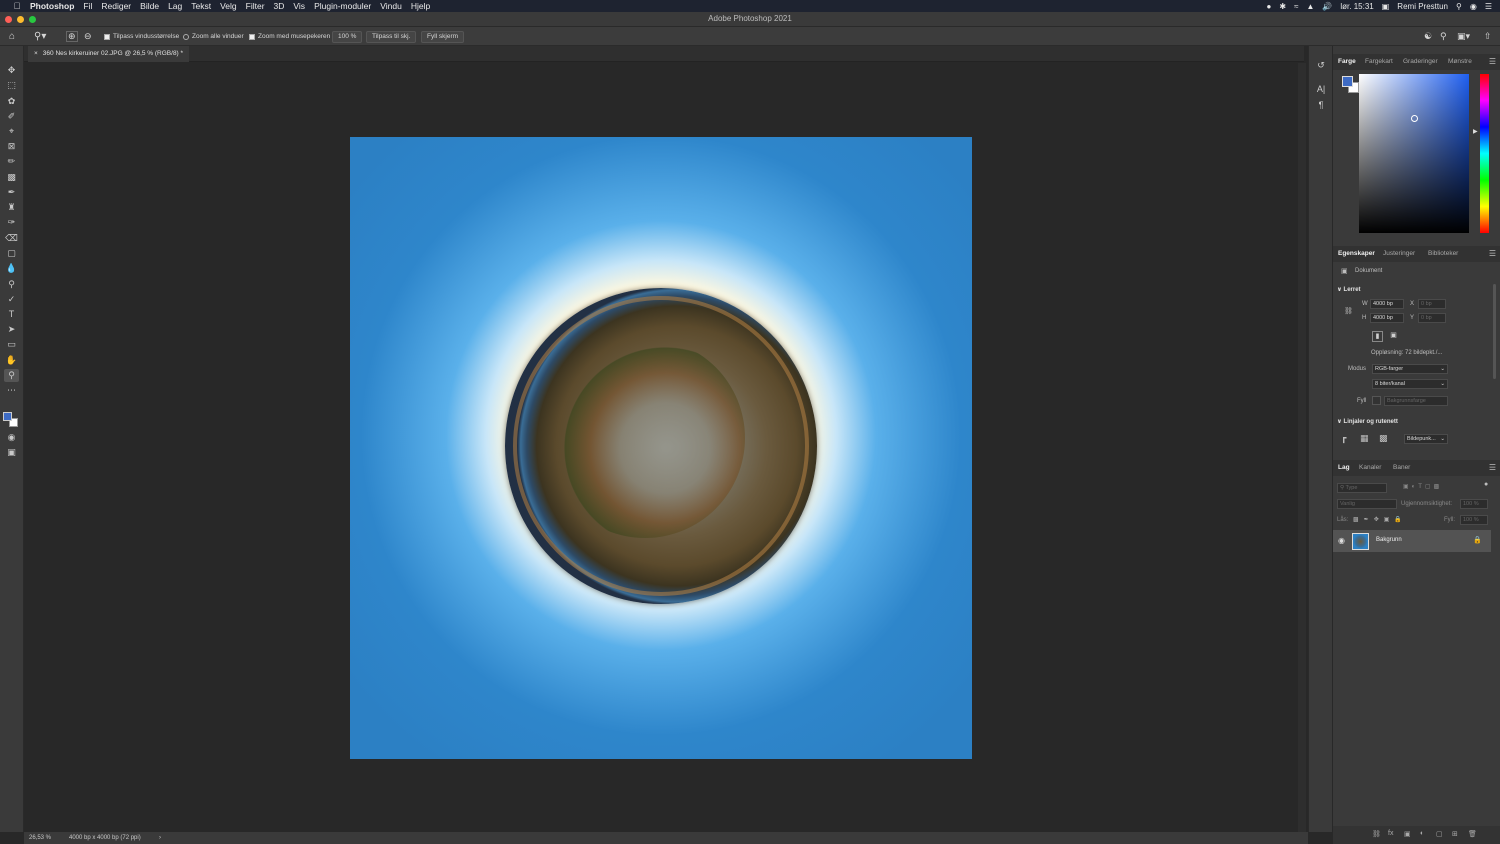  I want to click on panel-menu-icon: ☰, so click(1492, 61).